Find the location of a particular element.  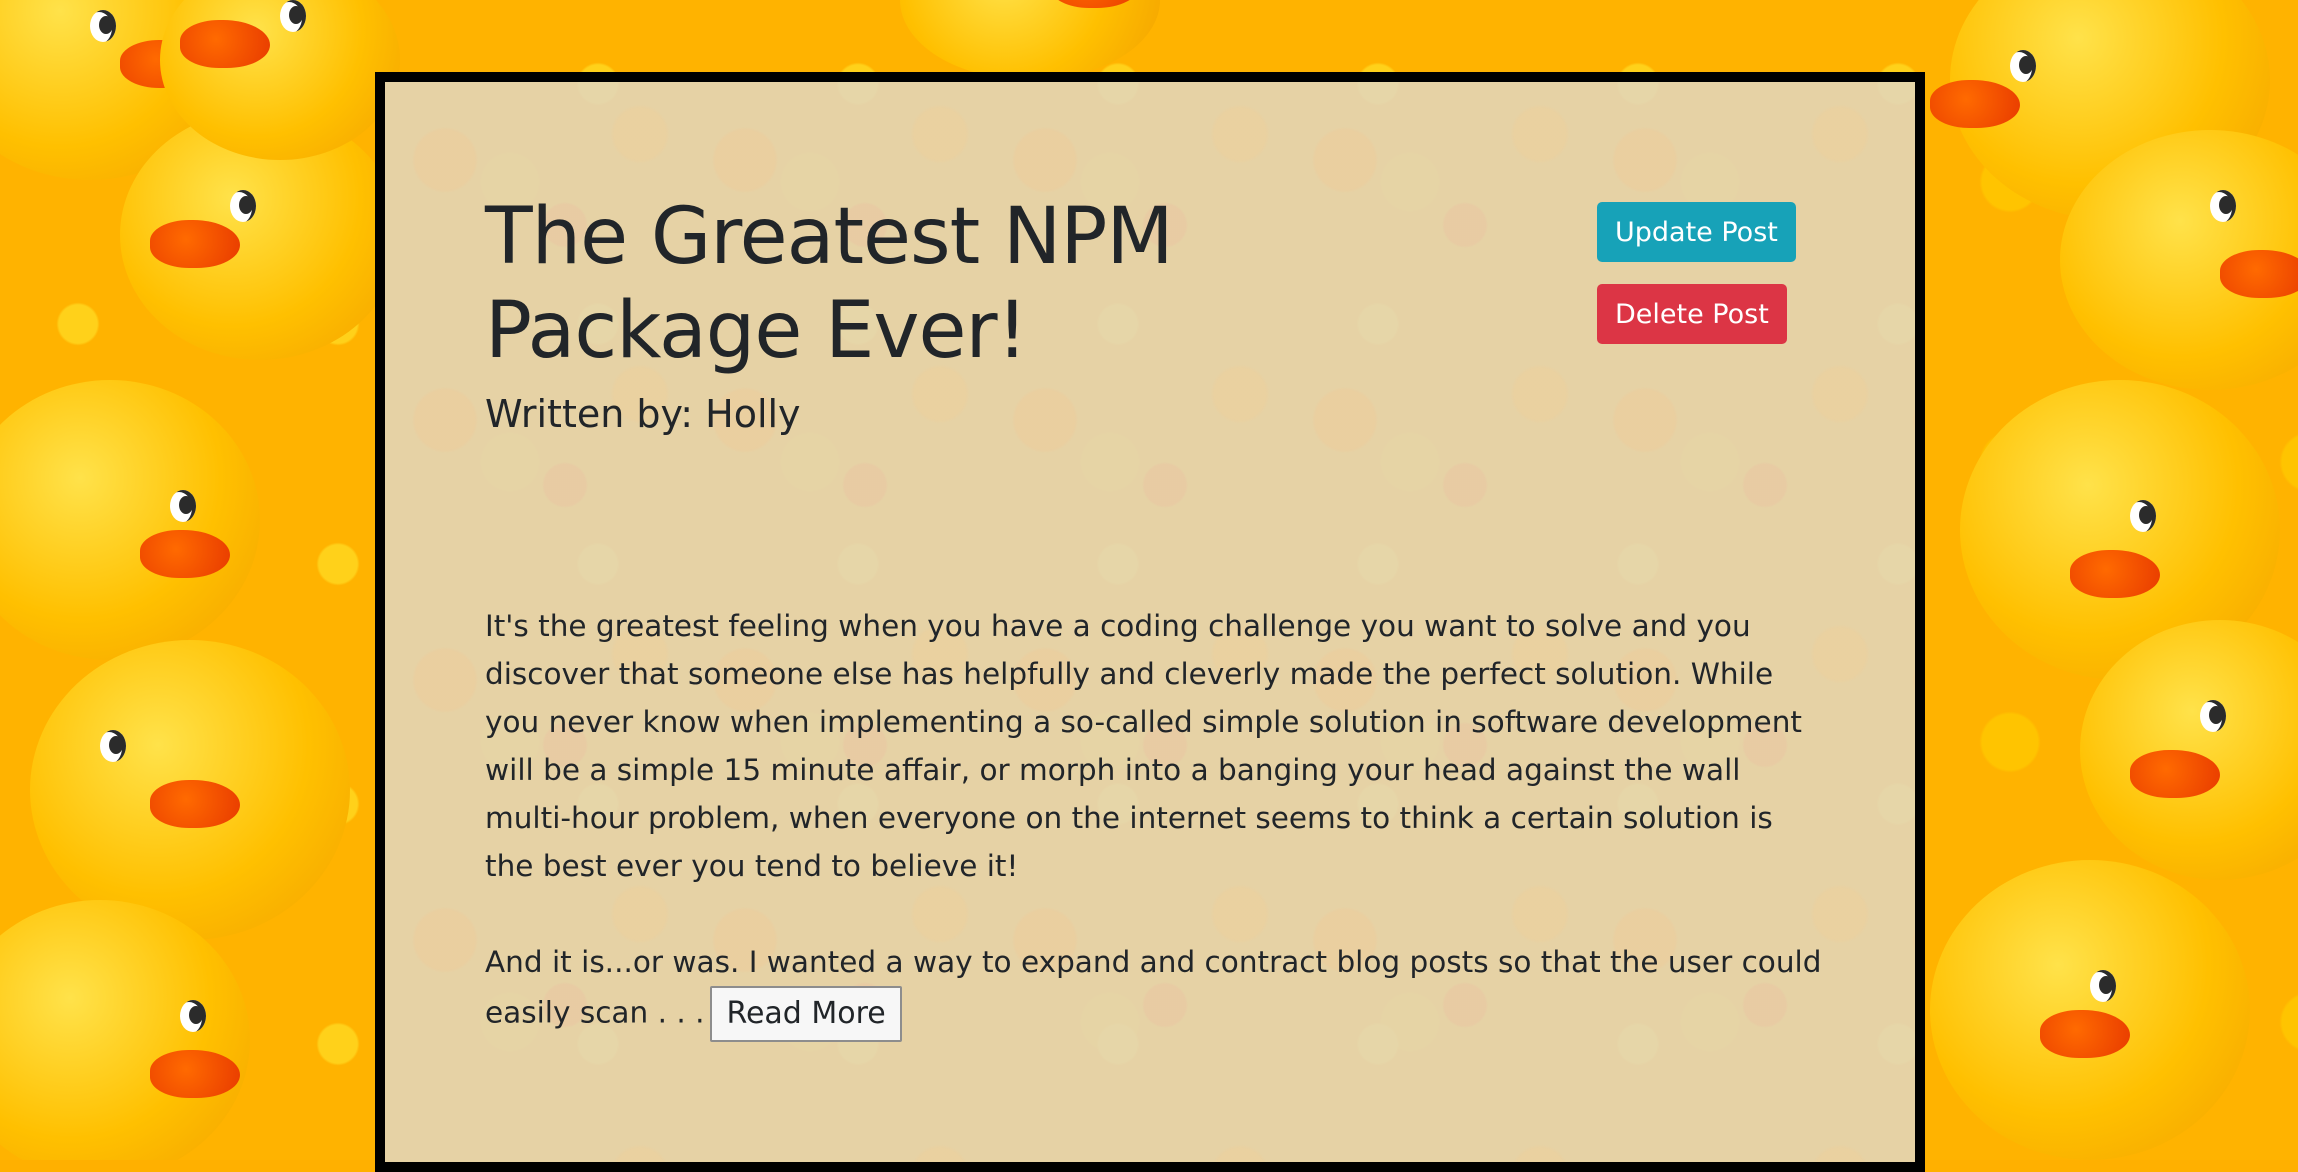

delete-post-button: Delete Post is located at coordinates (1692, 314).